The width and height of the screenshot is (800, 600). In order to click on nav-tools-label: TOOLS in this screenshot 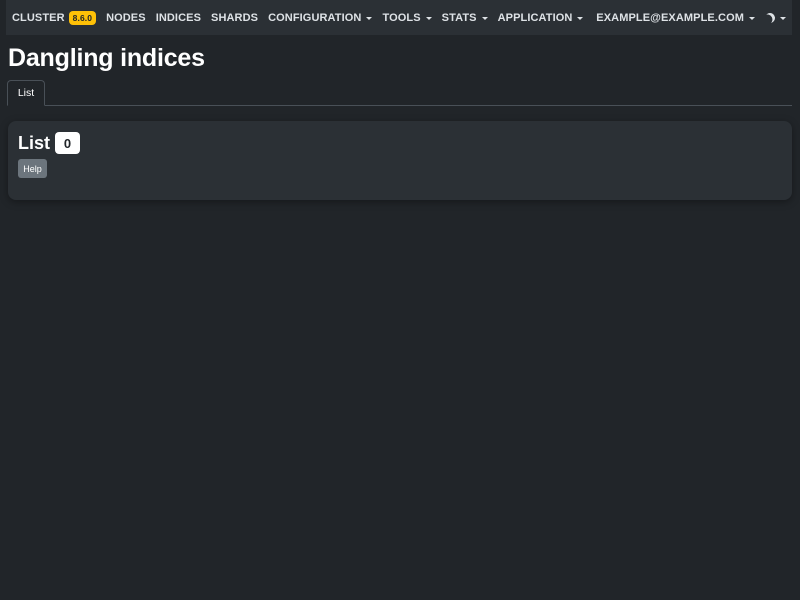, I will do `click(401, 17)`.